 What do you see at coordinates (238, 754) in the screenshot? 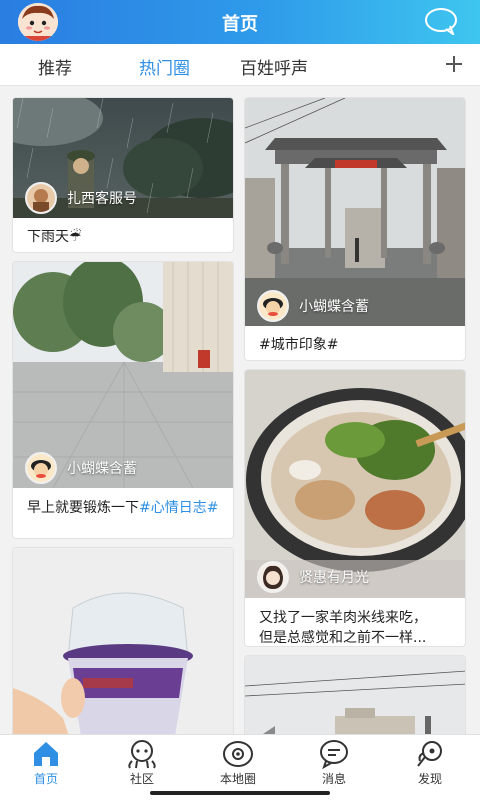
I see `local-circle-icon` at bounding box center [238, 754].